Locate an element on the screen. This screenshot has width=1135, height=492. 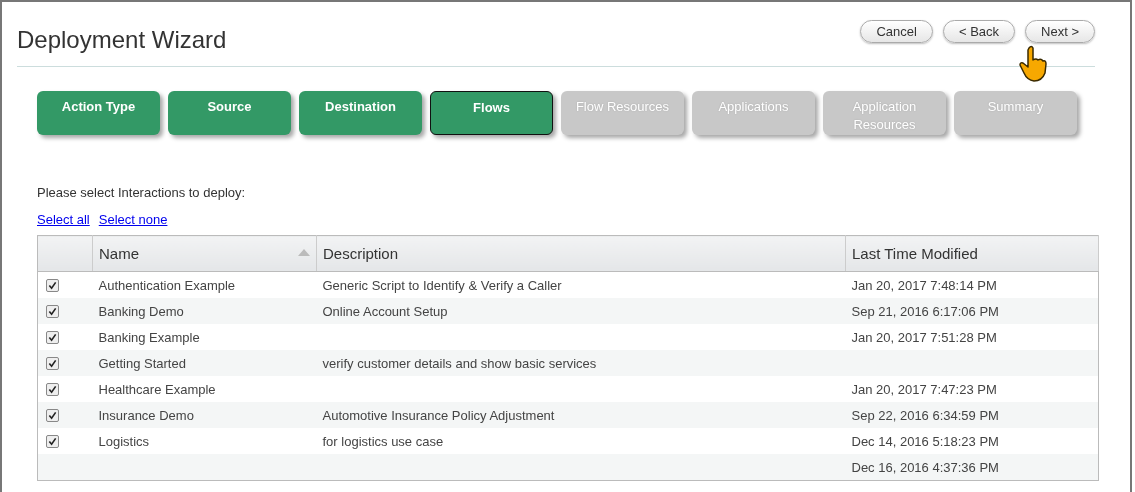
table-cell: Dec 14, 2016 5:18:23 PM is located at coordinates (925, 441).